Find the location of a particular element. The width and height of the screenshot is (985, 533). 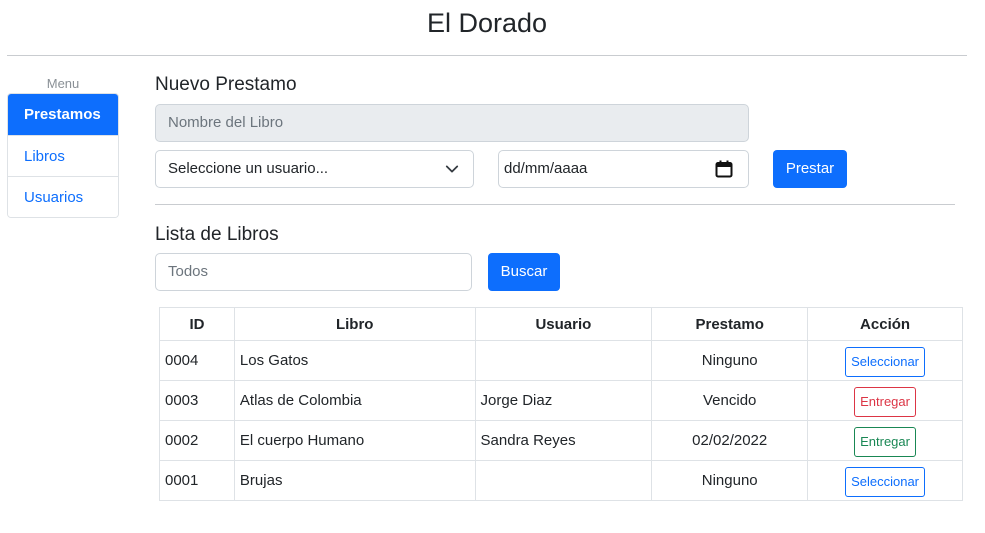

sidebar: Menu Prestamos Libros Usuarios is located at coordinates (63, 146).